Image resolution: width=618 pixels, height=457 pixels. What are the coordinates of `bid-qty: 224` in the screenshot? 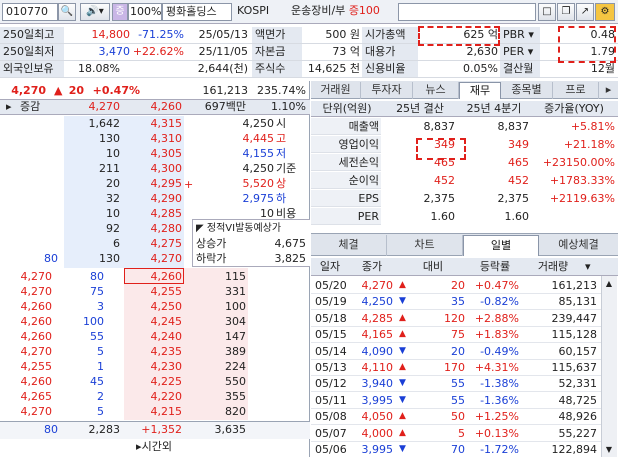 It's located at (216, 366).